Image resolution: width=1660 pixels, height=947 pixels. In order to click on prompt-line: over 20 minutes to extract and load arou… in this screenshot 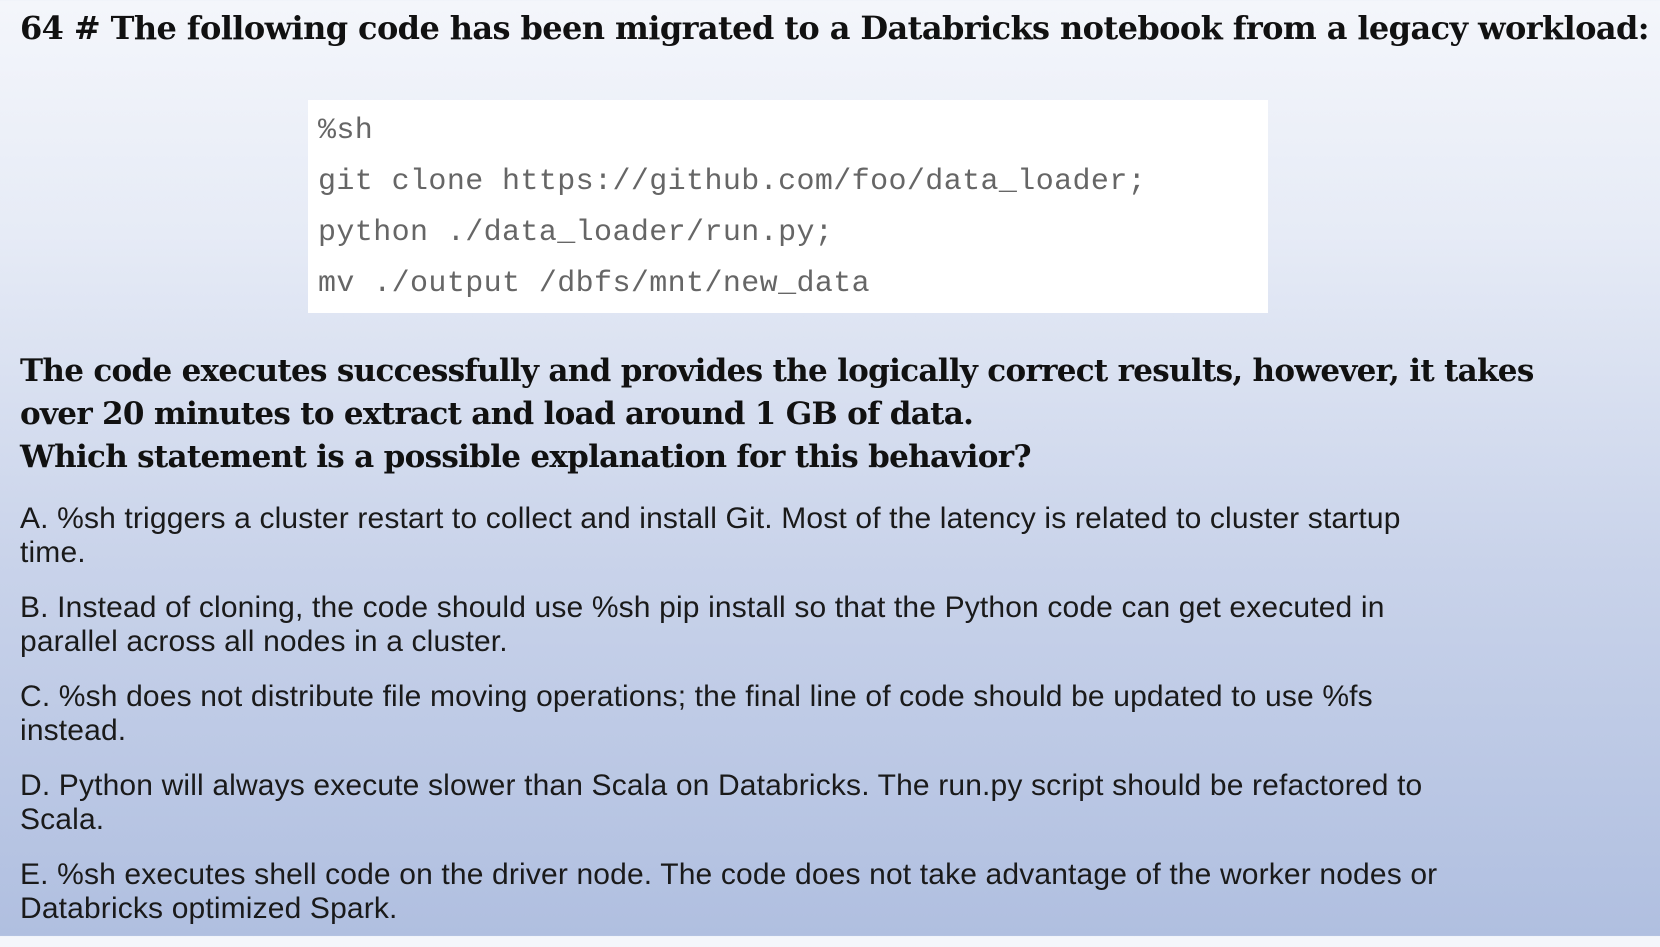, I will do `click(497, 414)`.